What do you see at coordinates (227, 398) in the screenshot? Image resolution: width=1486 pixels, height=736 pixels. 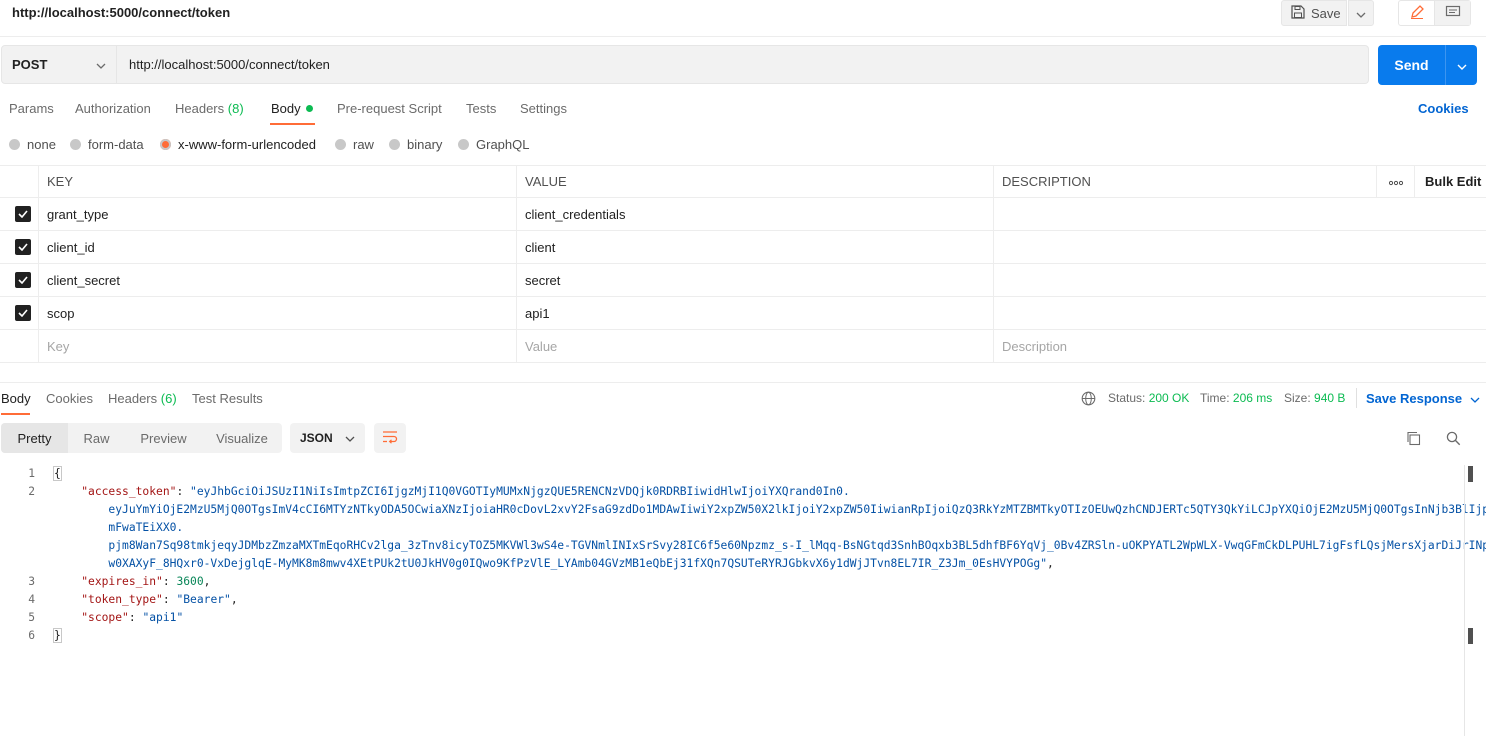 I see `response-tab-test-results: Test Results` at bounding box center [227, 398].